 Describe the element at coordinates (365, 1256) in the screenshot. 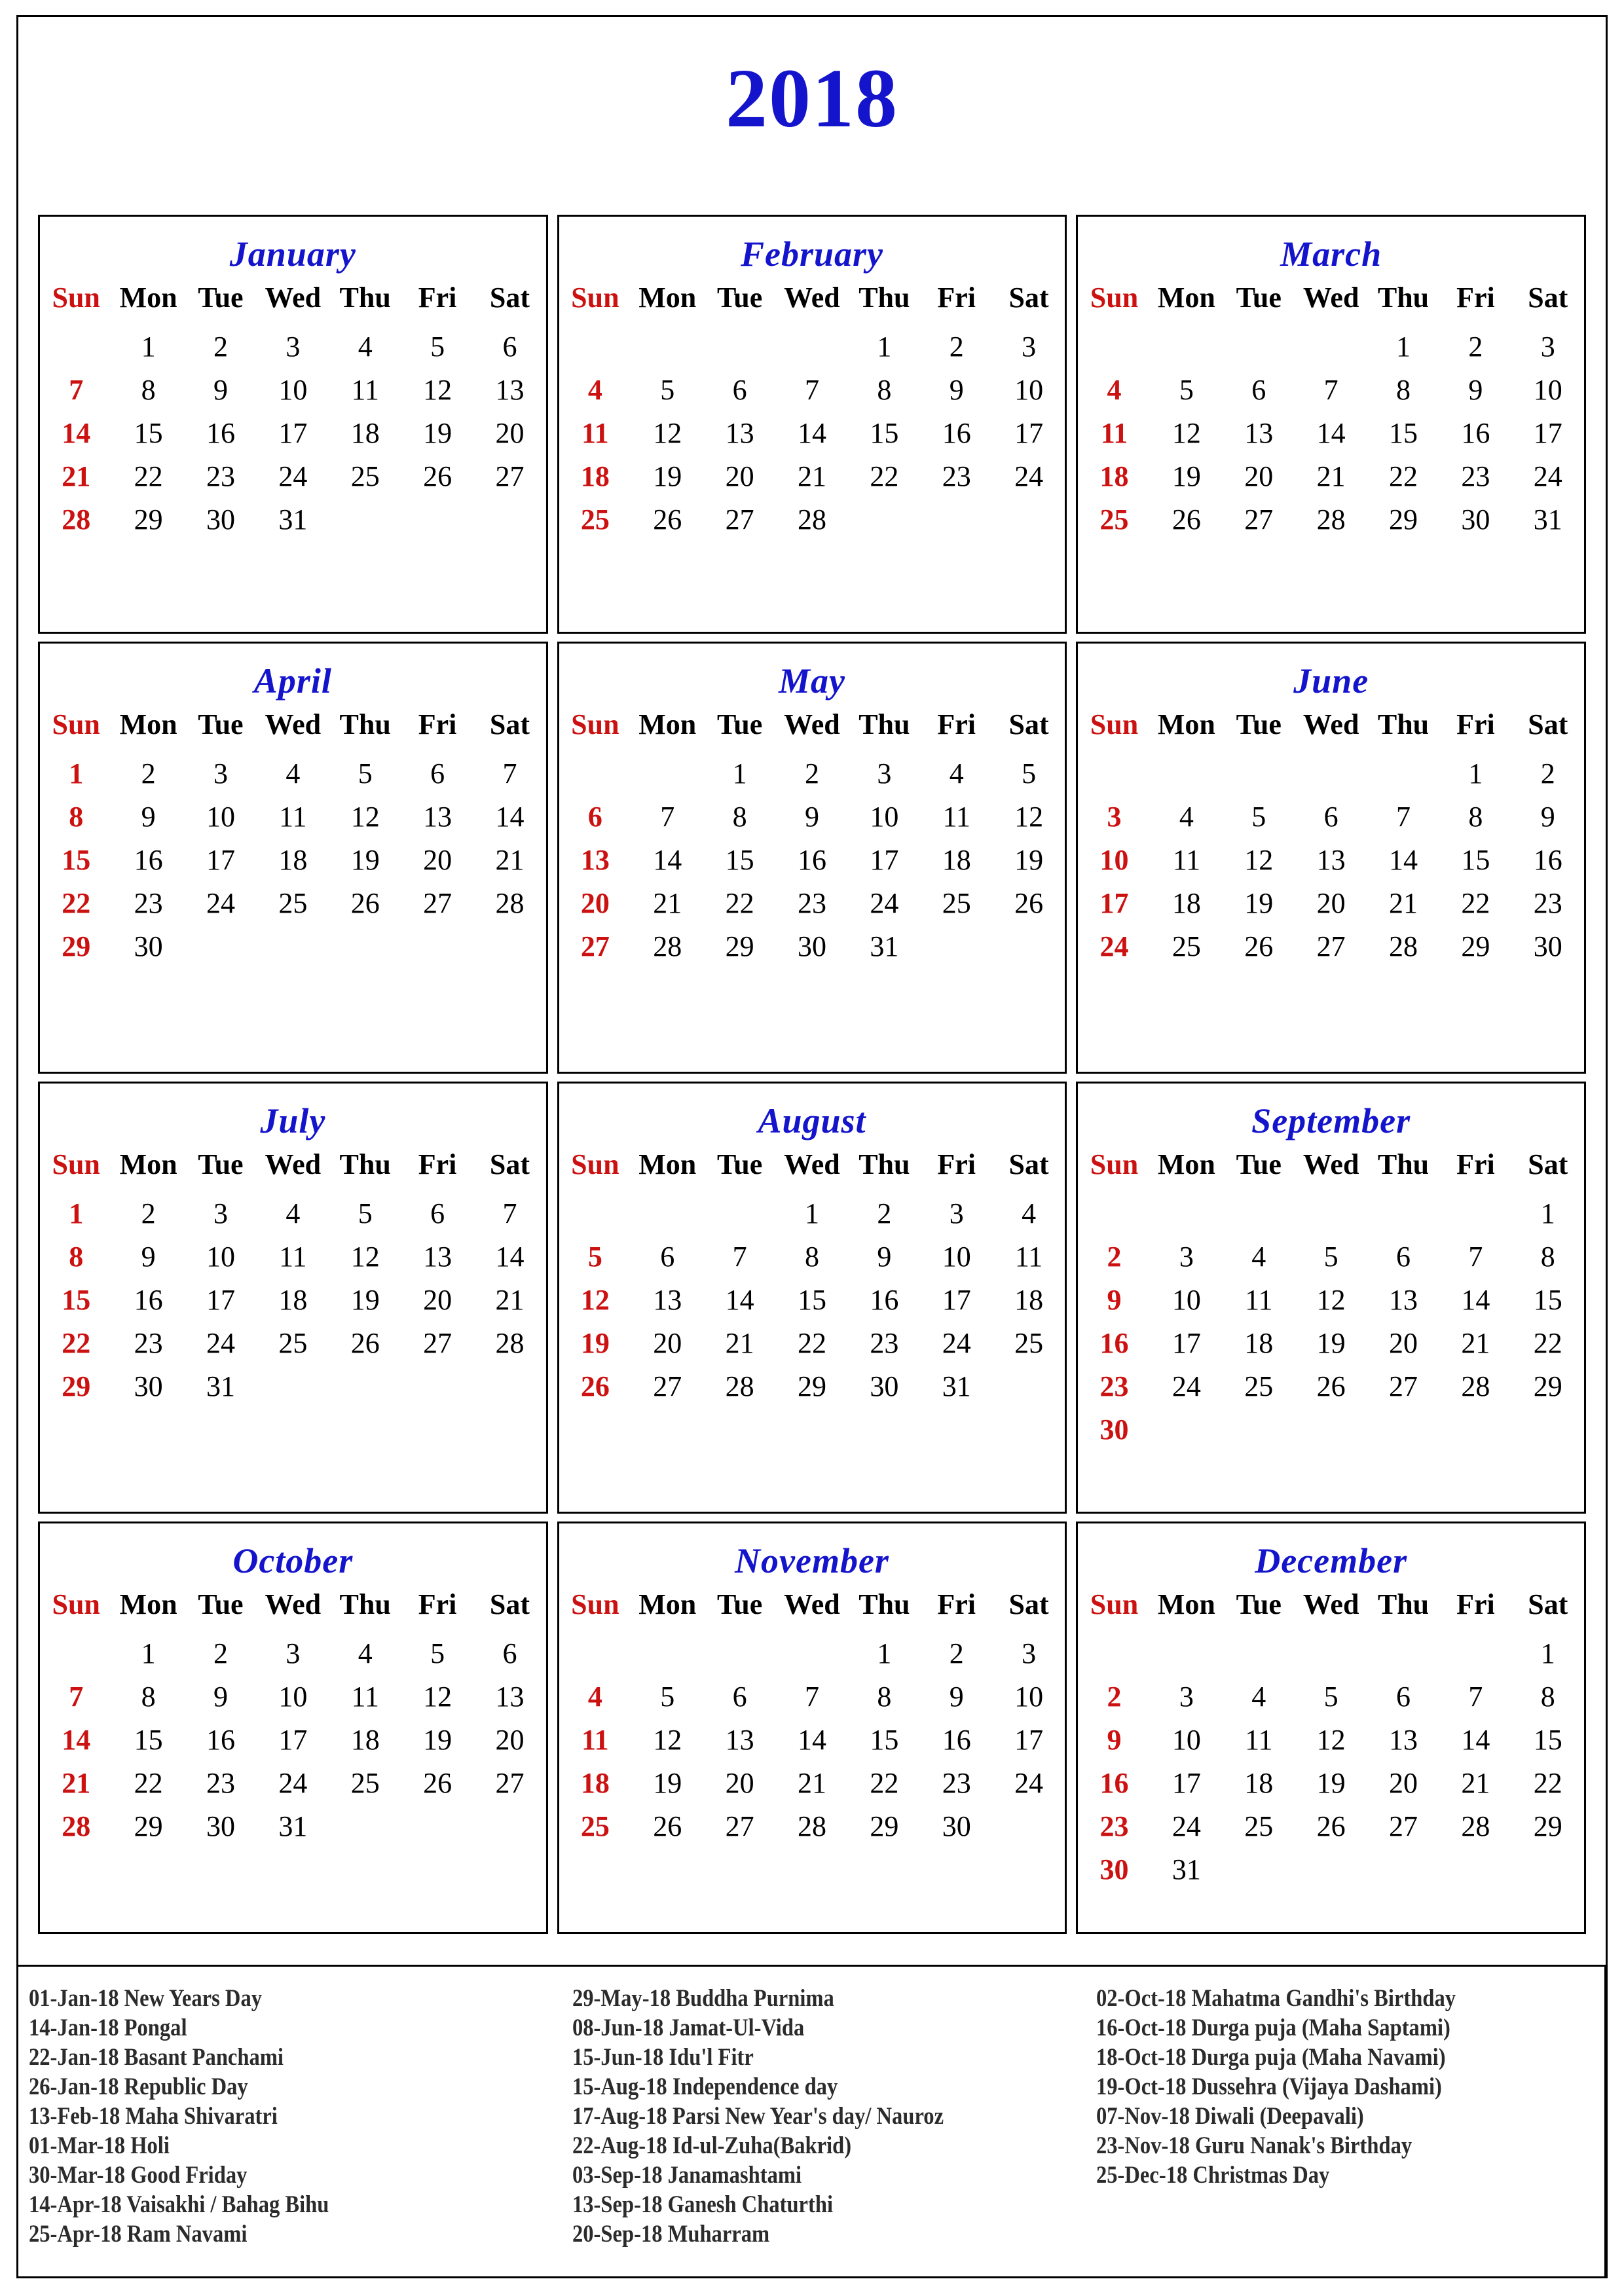

I see `day-cell: 12` at that location.